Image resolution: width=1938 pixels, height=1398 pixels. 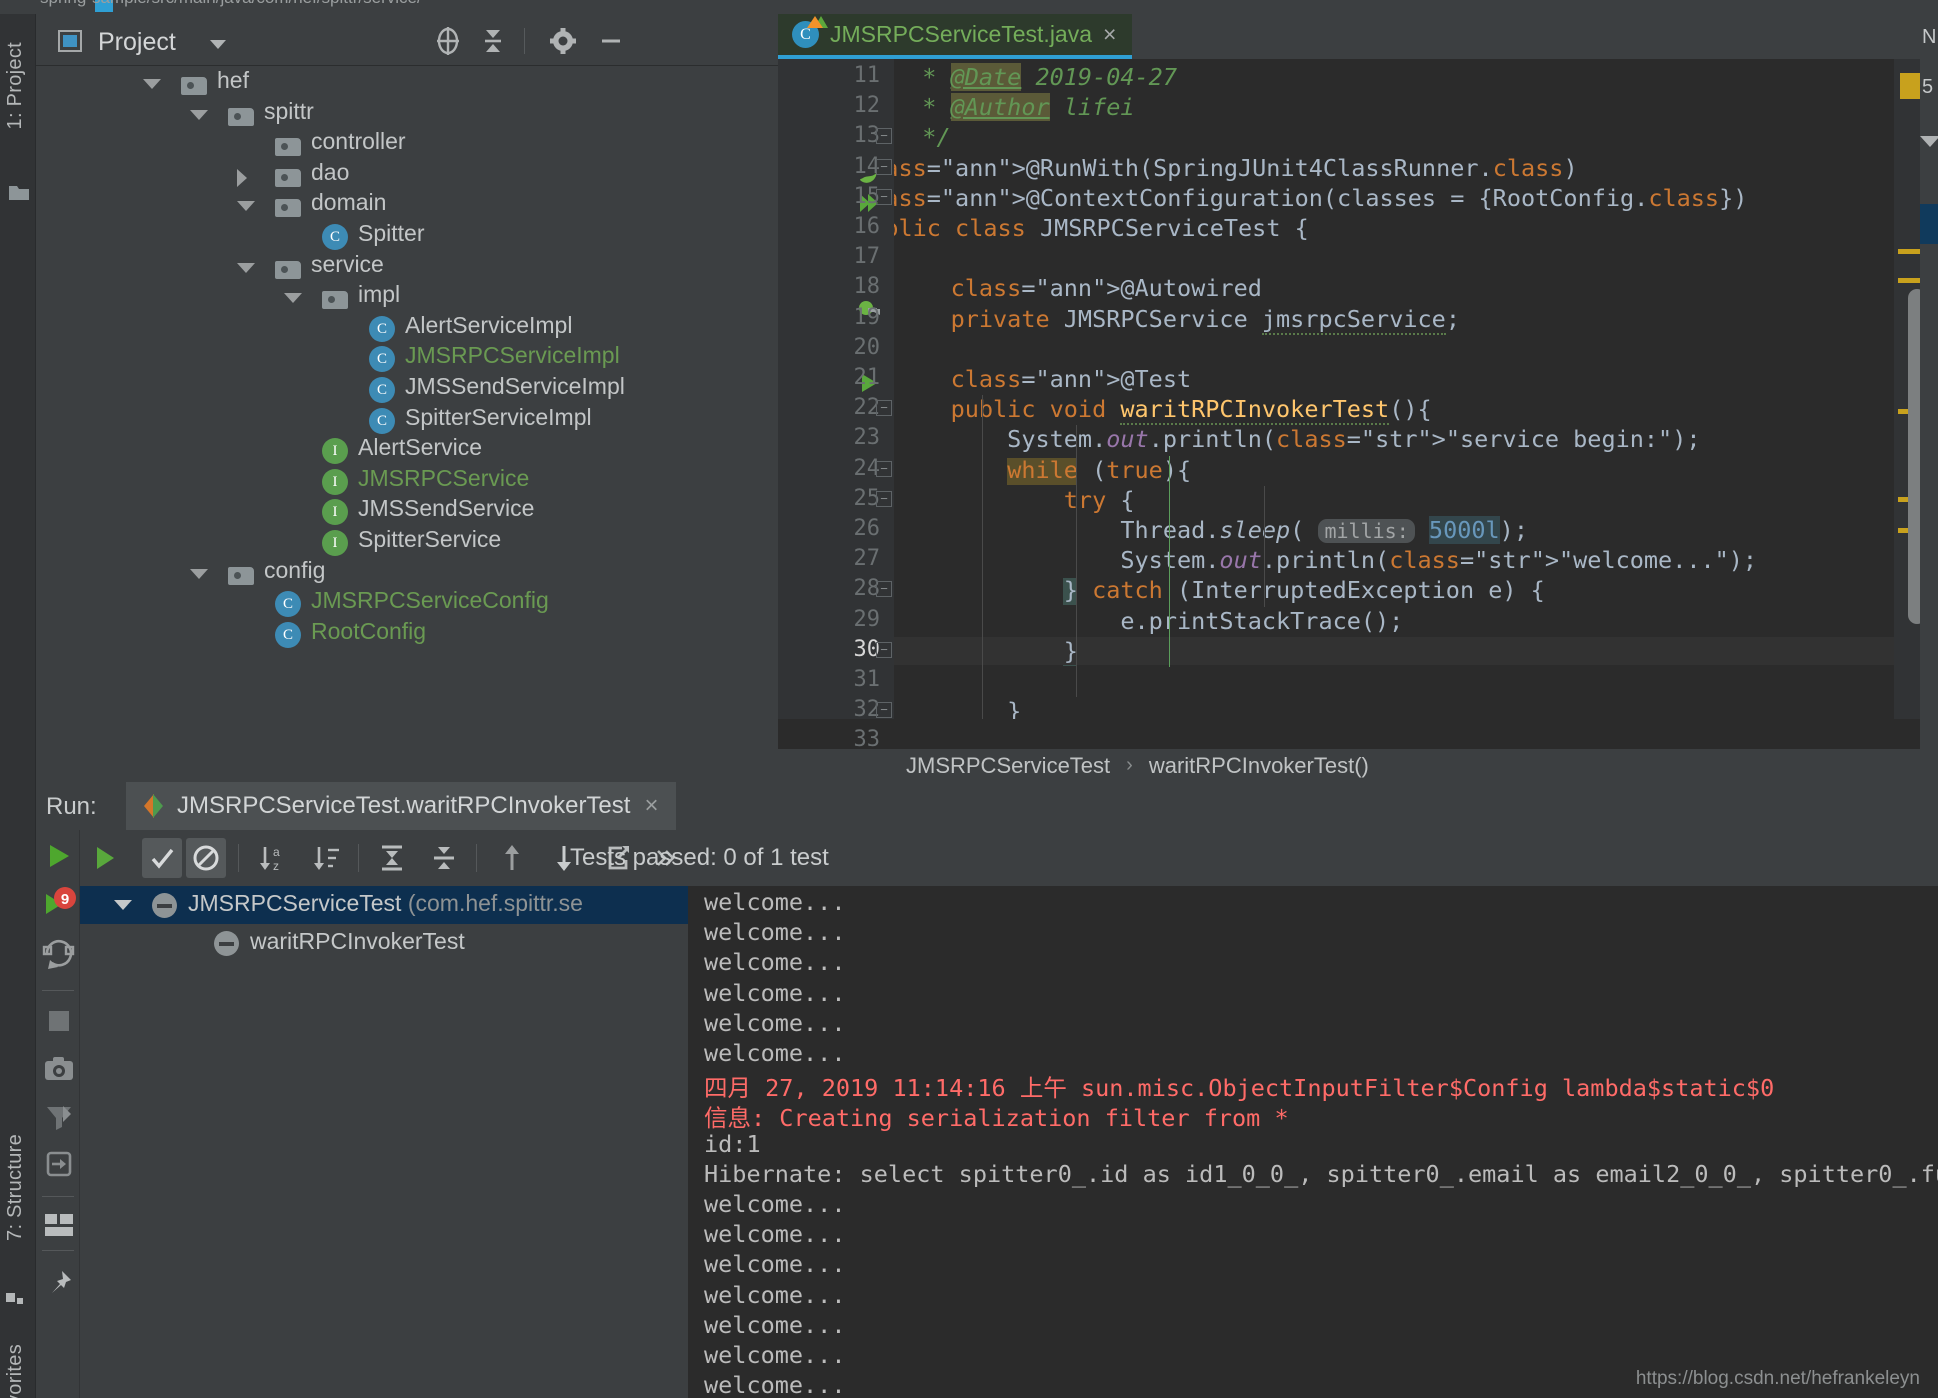 I want to click on tree-item-label: JMSSendService, so click(x=446, y=508).